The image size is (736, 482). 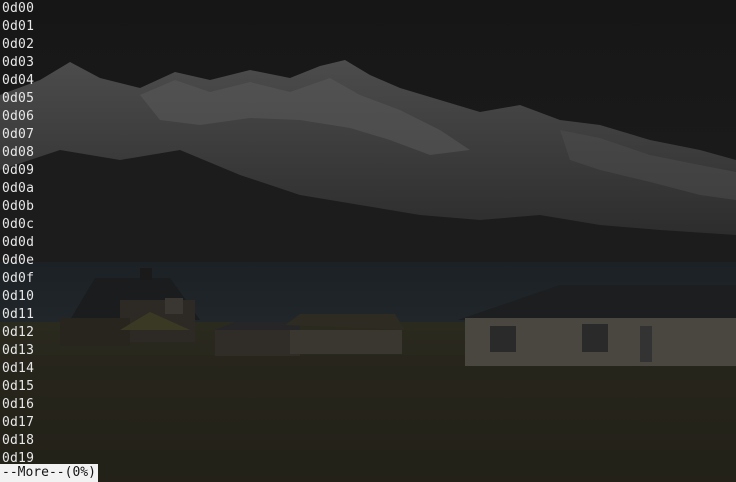 I want to click on terminal-line: 0d05, so click(x=18, y=98).